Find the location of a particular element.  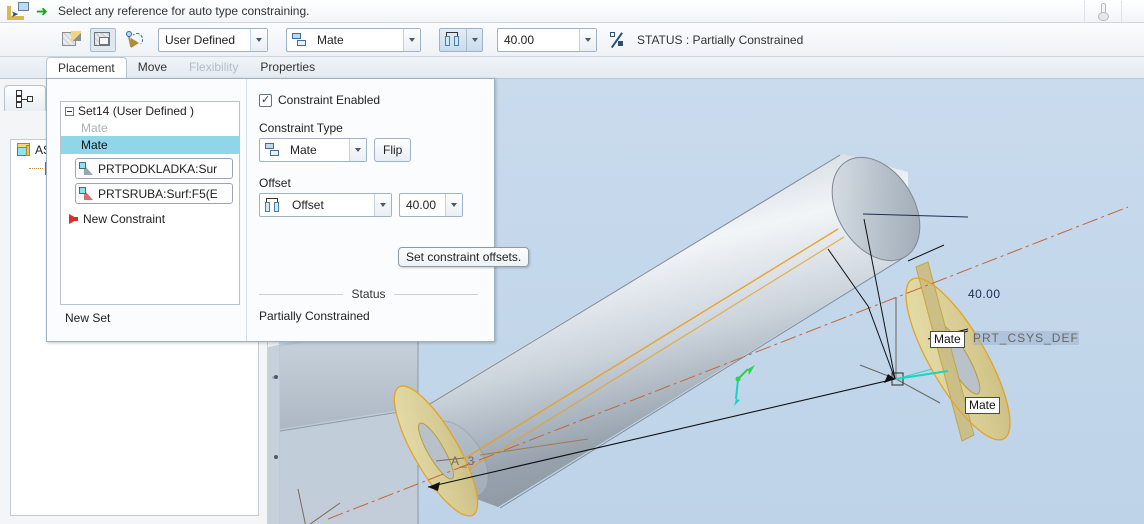

status-separator: Status is located at coordinates (368, 294).